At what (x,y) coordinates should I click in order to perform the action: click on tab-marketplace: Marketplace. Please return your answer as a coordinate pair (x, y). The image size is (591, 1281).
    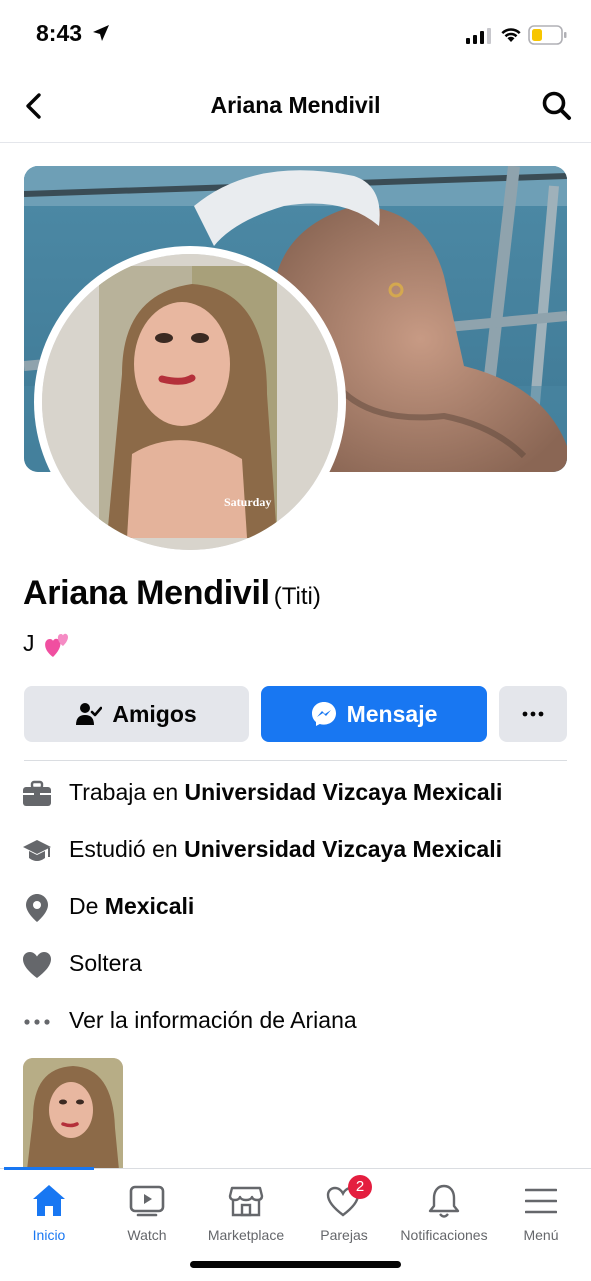
    Looking at the image, I should click on (246, 1209).